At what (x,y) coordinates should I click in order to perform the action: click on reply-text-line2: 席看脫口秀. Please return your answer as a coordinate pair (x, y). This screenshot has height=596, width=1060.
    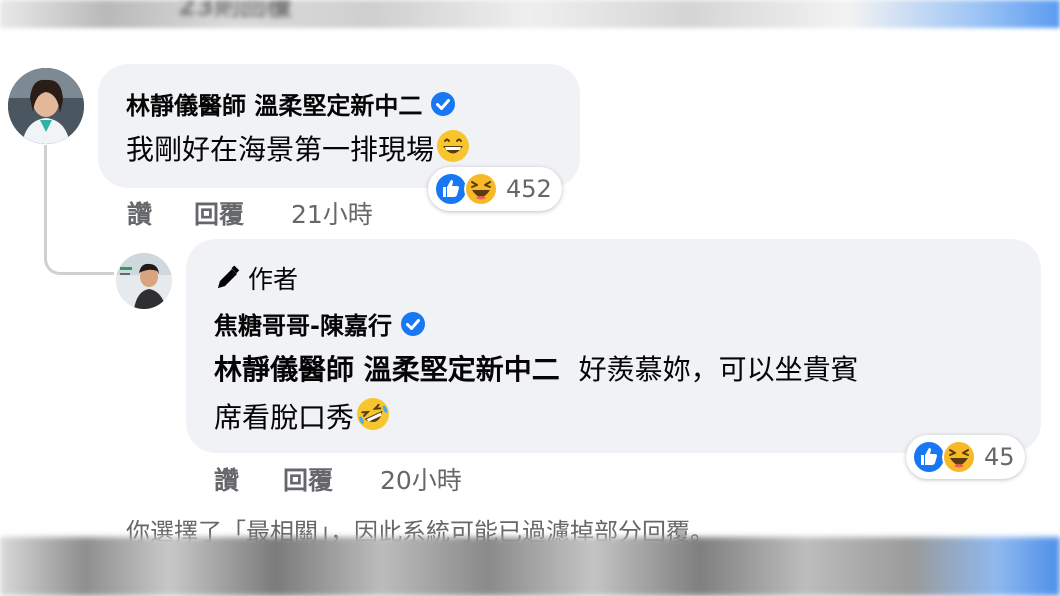
    Looking at the image, I should click on (302, 416).